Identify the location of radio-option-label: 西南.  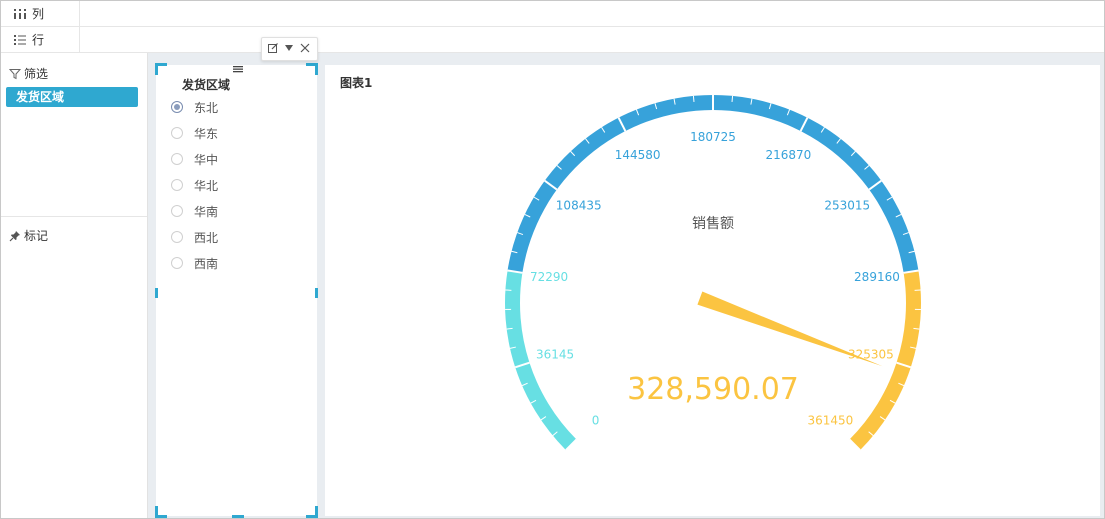
(206, 263).